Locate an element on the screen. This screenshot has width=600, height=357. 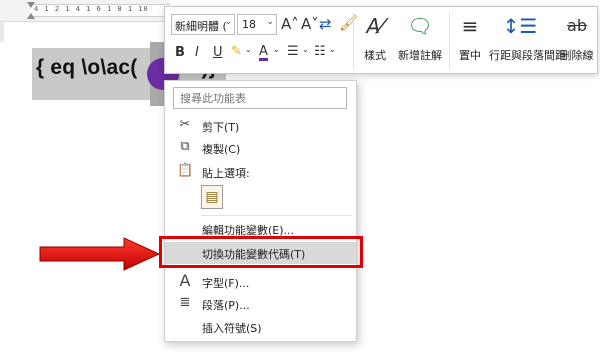
annotation-highlight-box is located at coordinates (261, 252).